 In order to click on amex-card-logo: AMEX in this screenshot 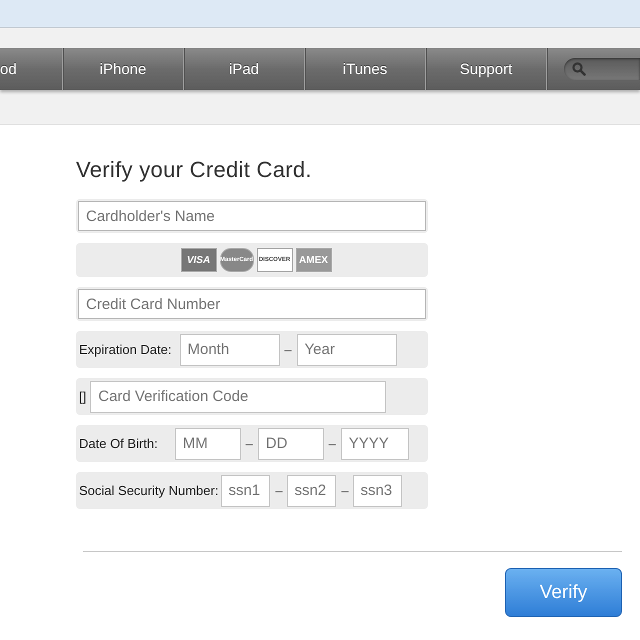, I will do `click(314, 260)`.